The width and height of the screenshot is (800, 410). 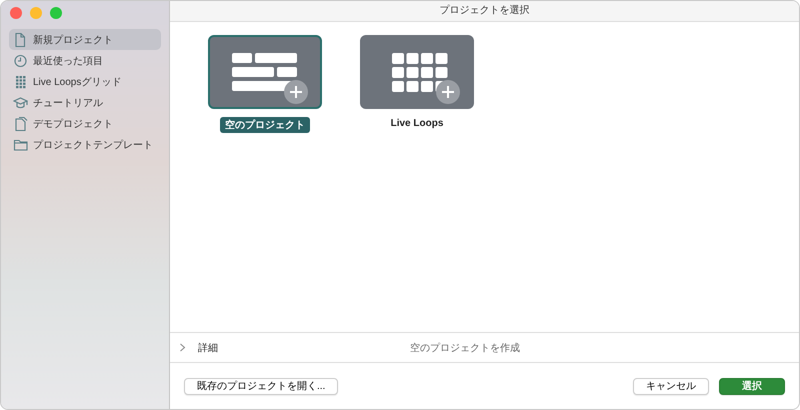 What do you see at coordinates (671, 386) in the screenshot?
I see `cancel-button: キャンセル` at bounding box center [671, 386].